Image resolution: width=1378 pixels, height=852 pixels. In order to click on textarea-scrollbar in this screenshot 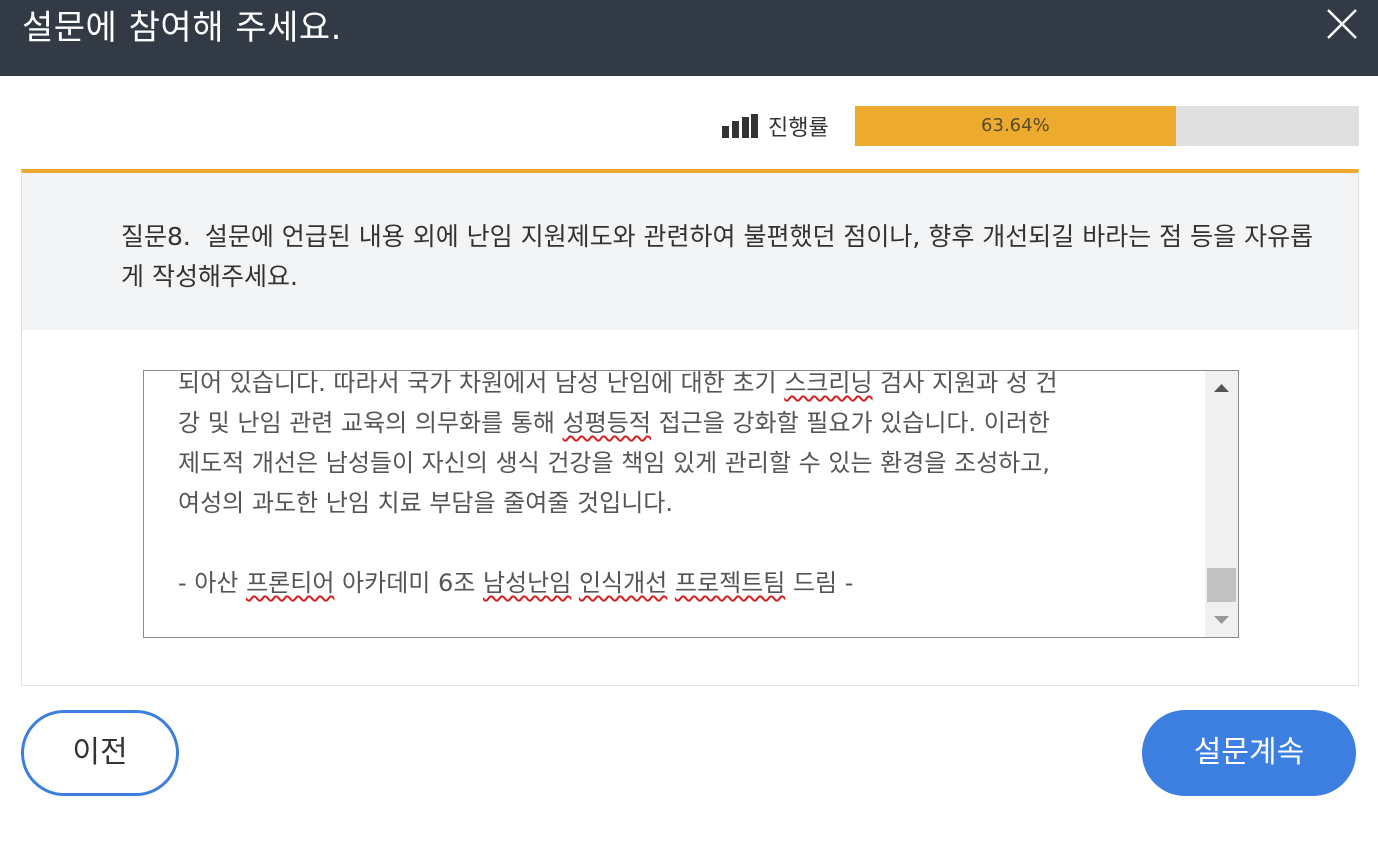, I will do `click(1221, 504)`.